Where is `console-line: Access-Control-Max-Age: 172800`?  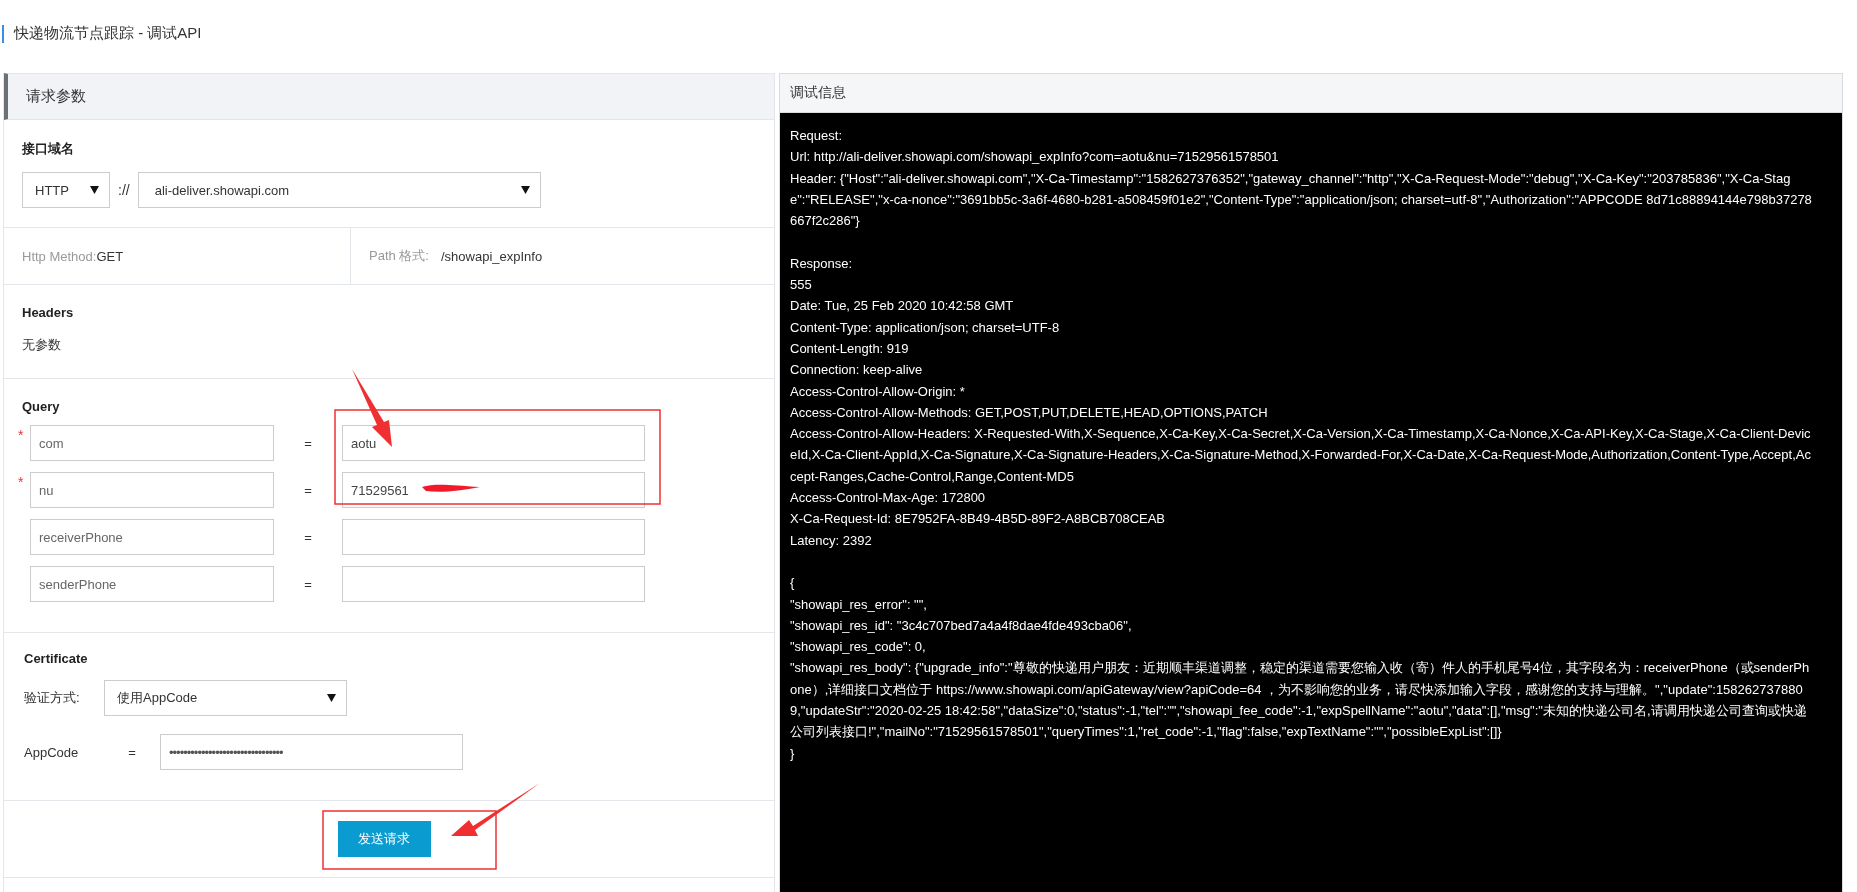
console-line: Access-Control-Max-Age: 172800 is located at coordinates (888, 498).